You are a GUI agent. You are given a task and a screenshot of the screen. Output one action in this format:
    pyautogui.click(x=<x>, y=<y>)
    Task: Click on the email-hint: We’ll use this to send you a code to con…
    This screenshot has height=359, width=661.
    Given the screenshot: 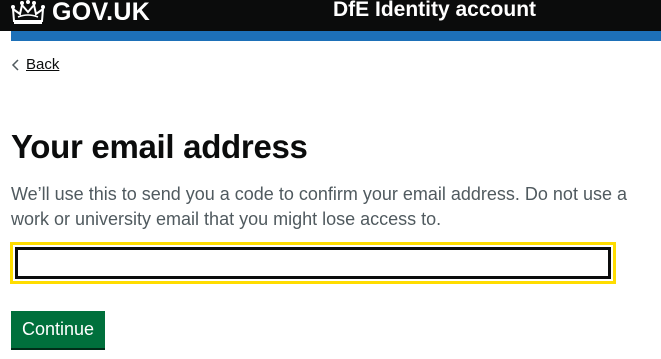 What is the action you would take?
    pyautogui.click(x=319, y=206)
    